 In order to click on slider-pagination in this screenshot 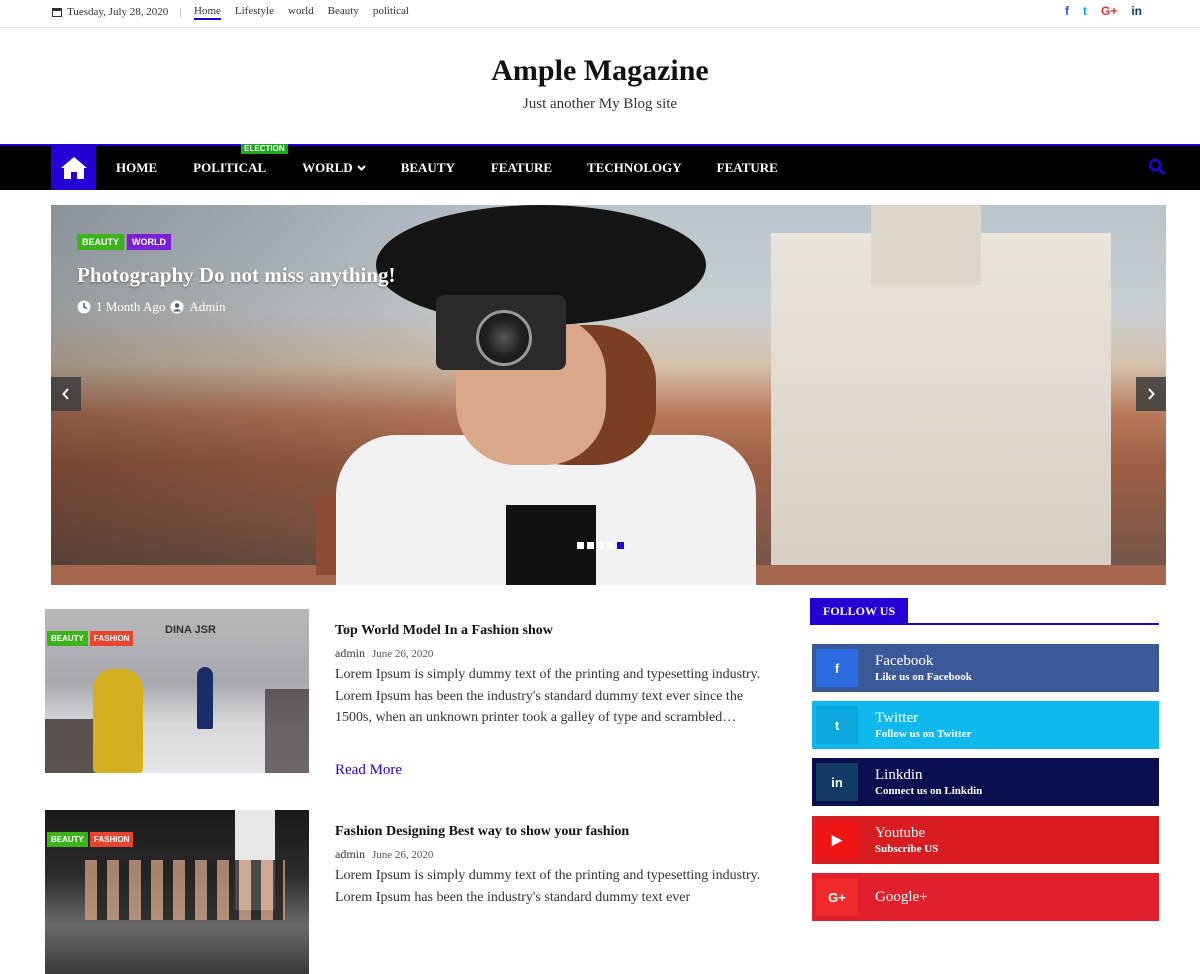, I will do `click(600, 545)`.